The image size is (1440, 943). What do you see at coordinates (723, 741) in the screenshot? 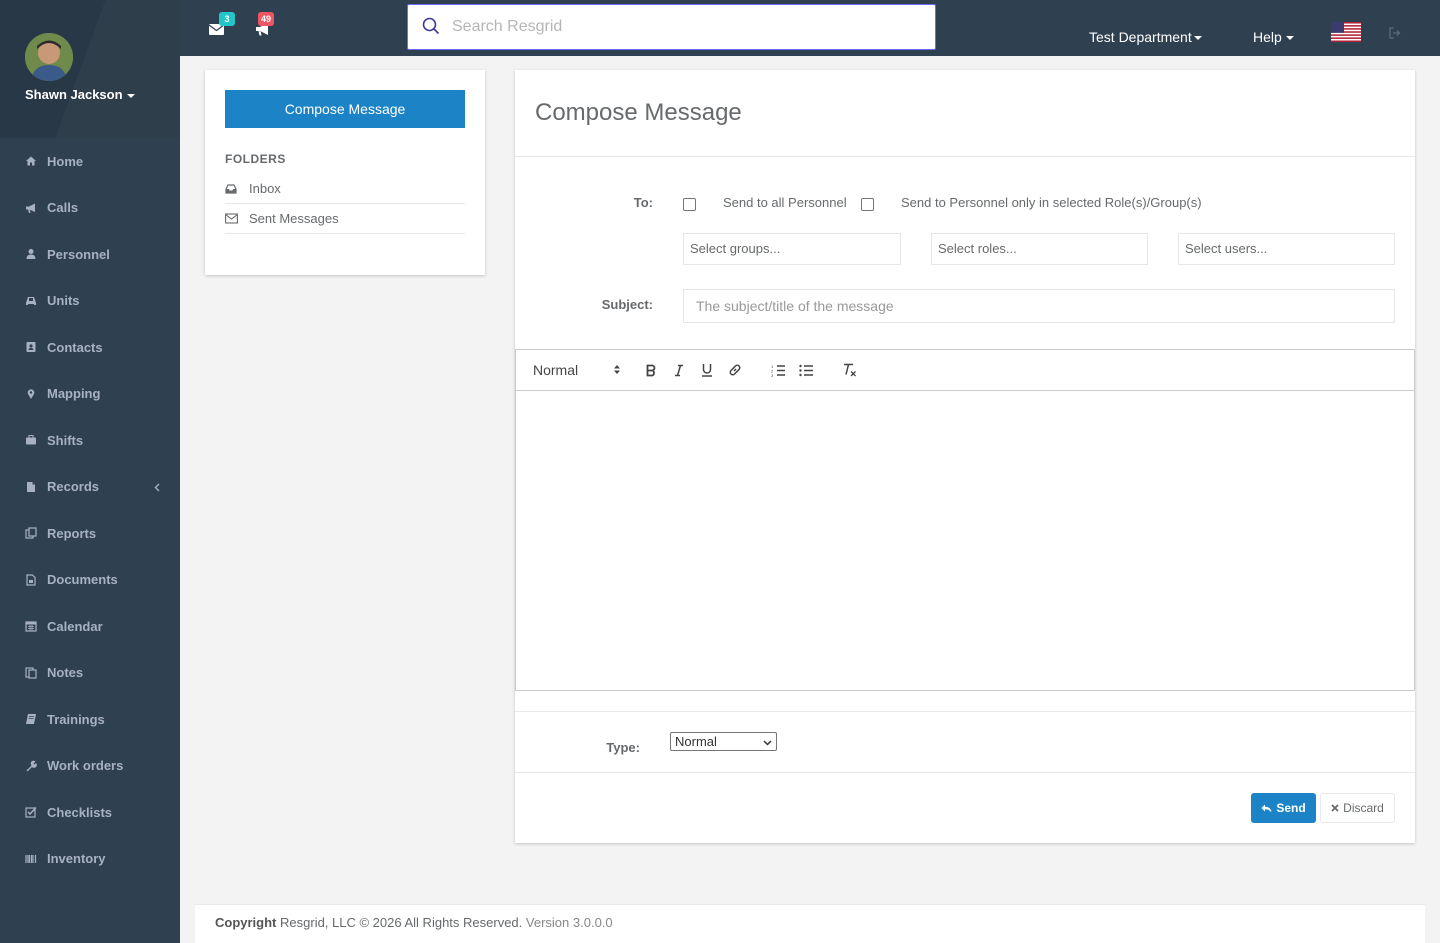
I see `type-select: Normal` at bounding box center [723, 741].